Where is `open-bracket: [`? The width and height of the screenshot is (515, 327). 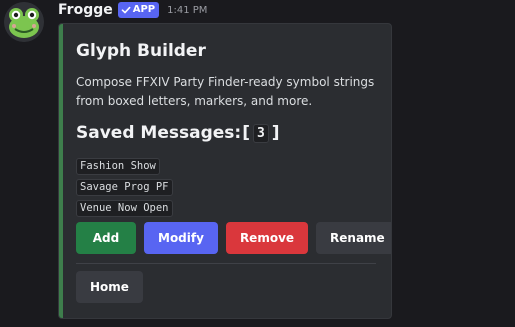
open-bracket: [ is located at coordinates (246, 133).